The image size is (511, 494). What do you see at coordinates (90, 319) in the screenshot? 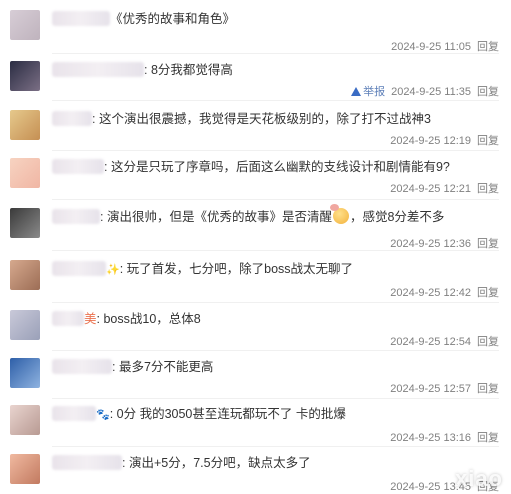
I see `username-suffix: 美` at bounding box center [90, 319].